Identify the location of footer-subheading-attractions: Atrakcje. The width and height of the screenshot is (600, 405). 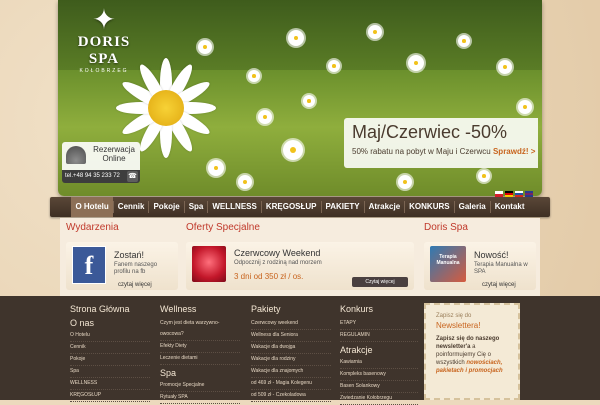
(379, 350).